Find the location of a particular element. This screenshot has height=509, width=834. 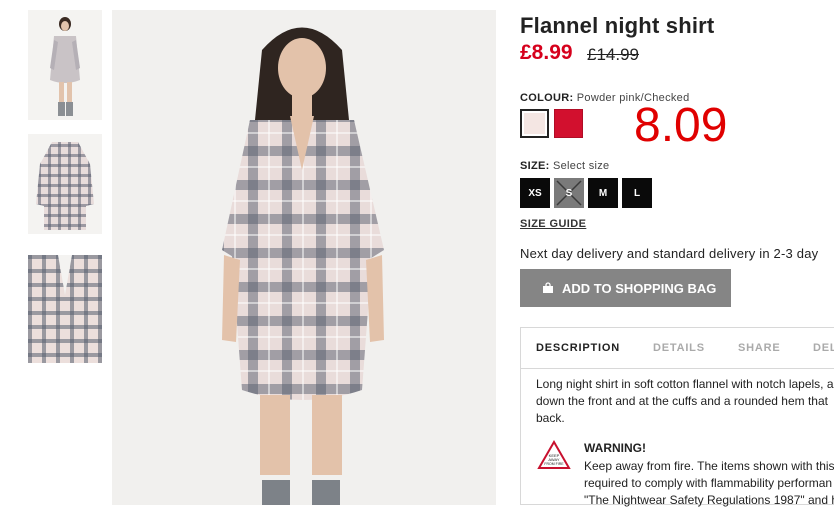

thumbnail-full-body is located at coordinates (65, 65).